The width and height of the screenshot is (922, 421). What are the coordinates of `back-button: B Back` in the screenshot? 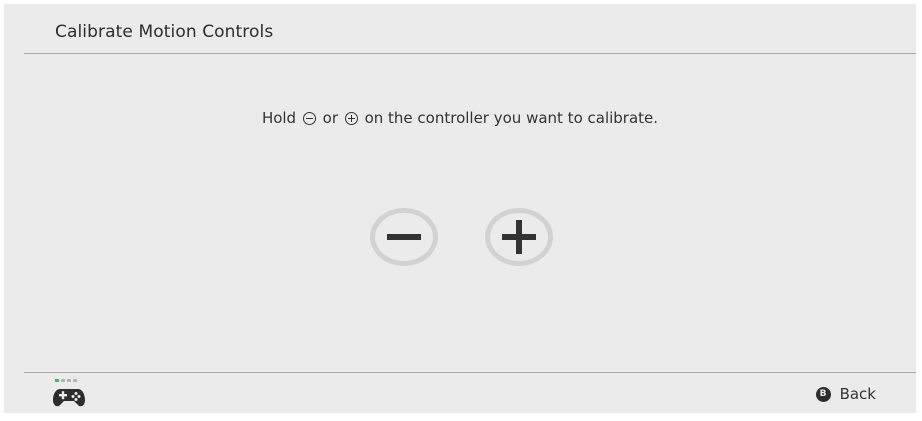 It's located at (845, 394).